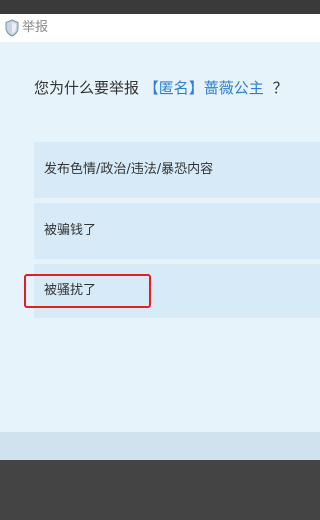  Describe the element at coordinates (129, 169) in the screenshot. I see `option-label: 发布色情/政治/违法/暴恐内容` at that location.